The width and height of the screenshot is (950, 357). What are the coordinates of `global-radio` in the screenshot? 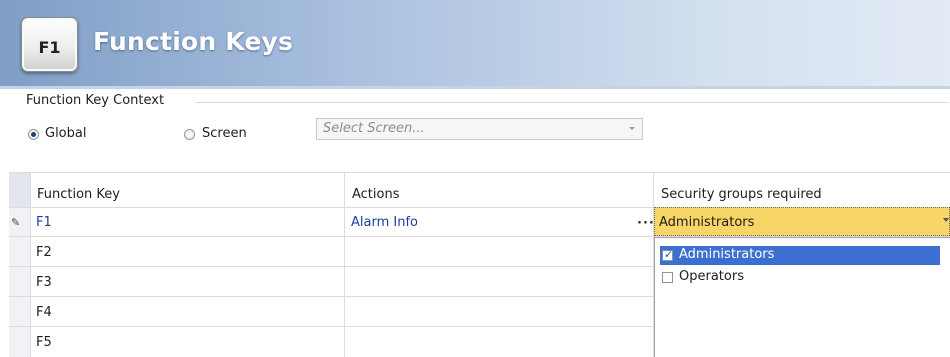 It's located at (33, 134).